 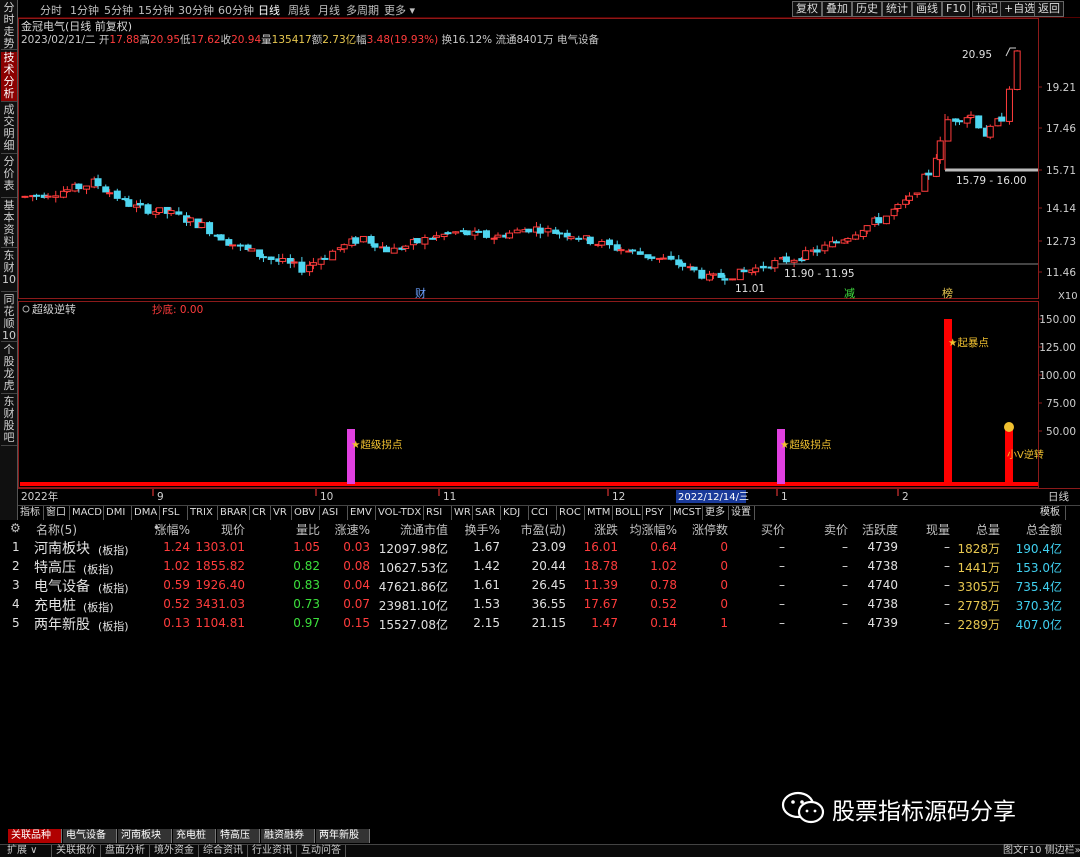 What do you see at coordinates (174, 513) in the screenshot?
I see `indicator-tab-5: FSL` at bounding box center [174, 513].